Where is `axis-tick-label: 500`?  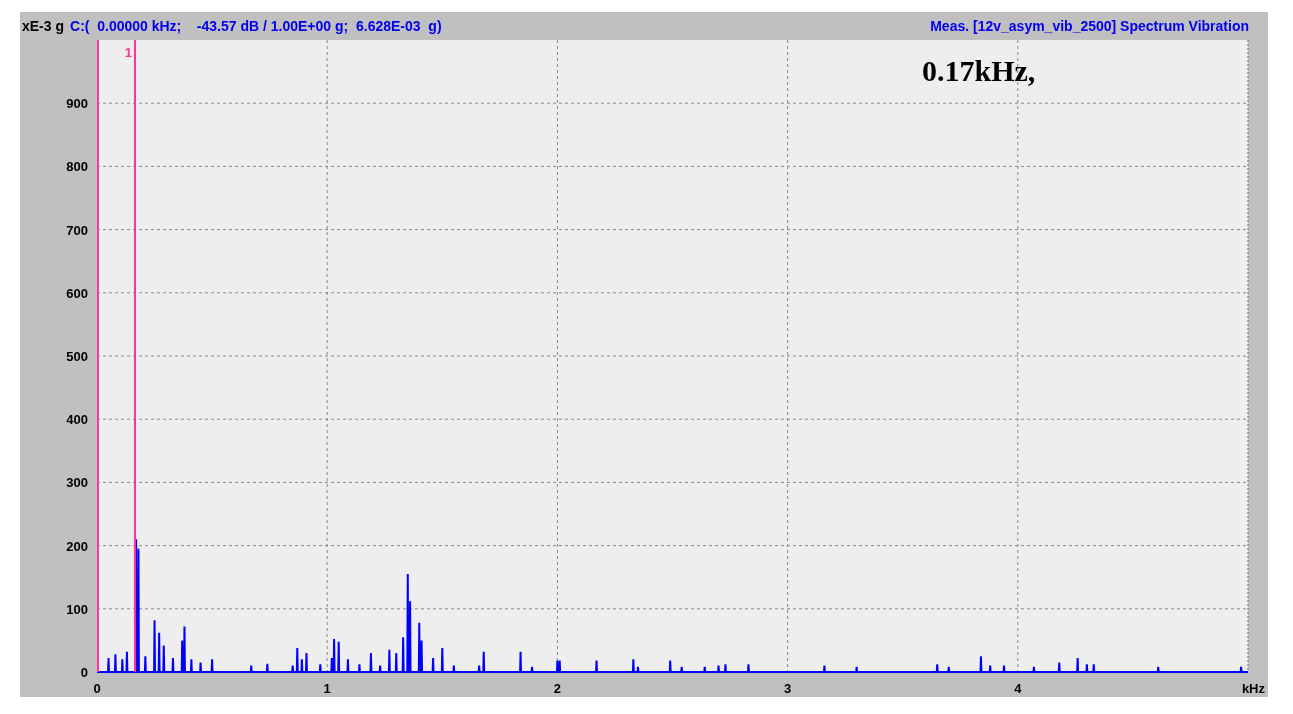
axis-tick-label: 500 is located at coordinates (77, 356).